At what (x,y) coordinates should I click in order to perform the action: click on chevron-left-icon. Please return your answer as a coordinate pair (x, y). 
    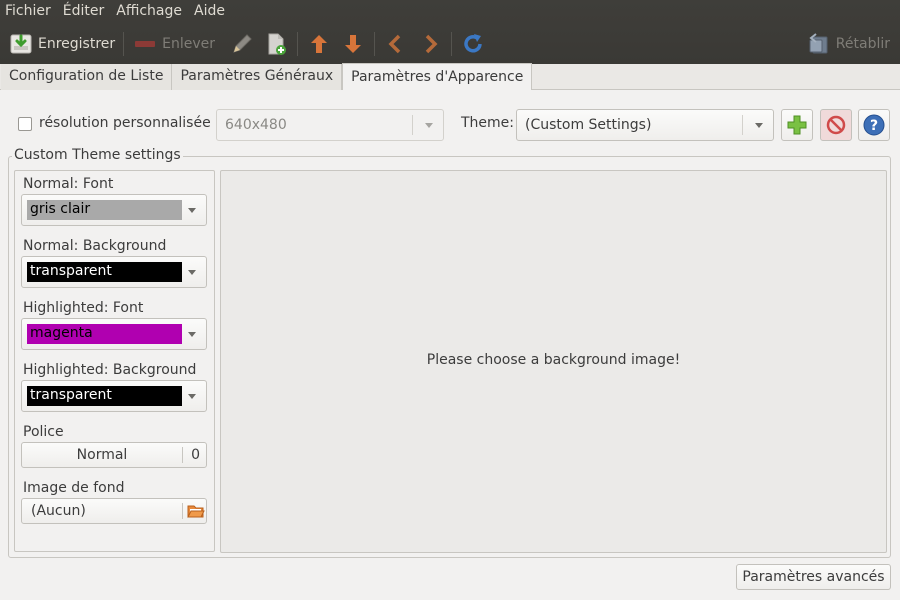
    Looking at the image, I should click on (396, 44).